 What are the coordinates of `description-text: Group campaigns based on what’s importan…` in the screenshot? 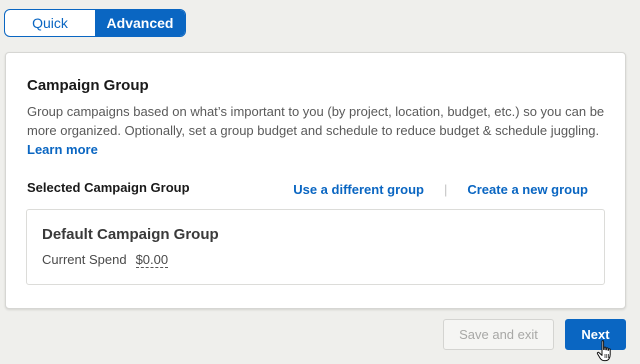 It's located at (316, 121).